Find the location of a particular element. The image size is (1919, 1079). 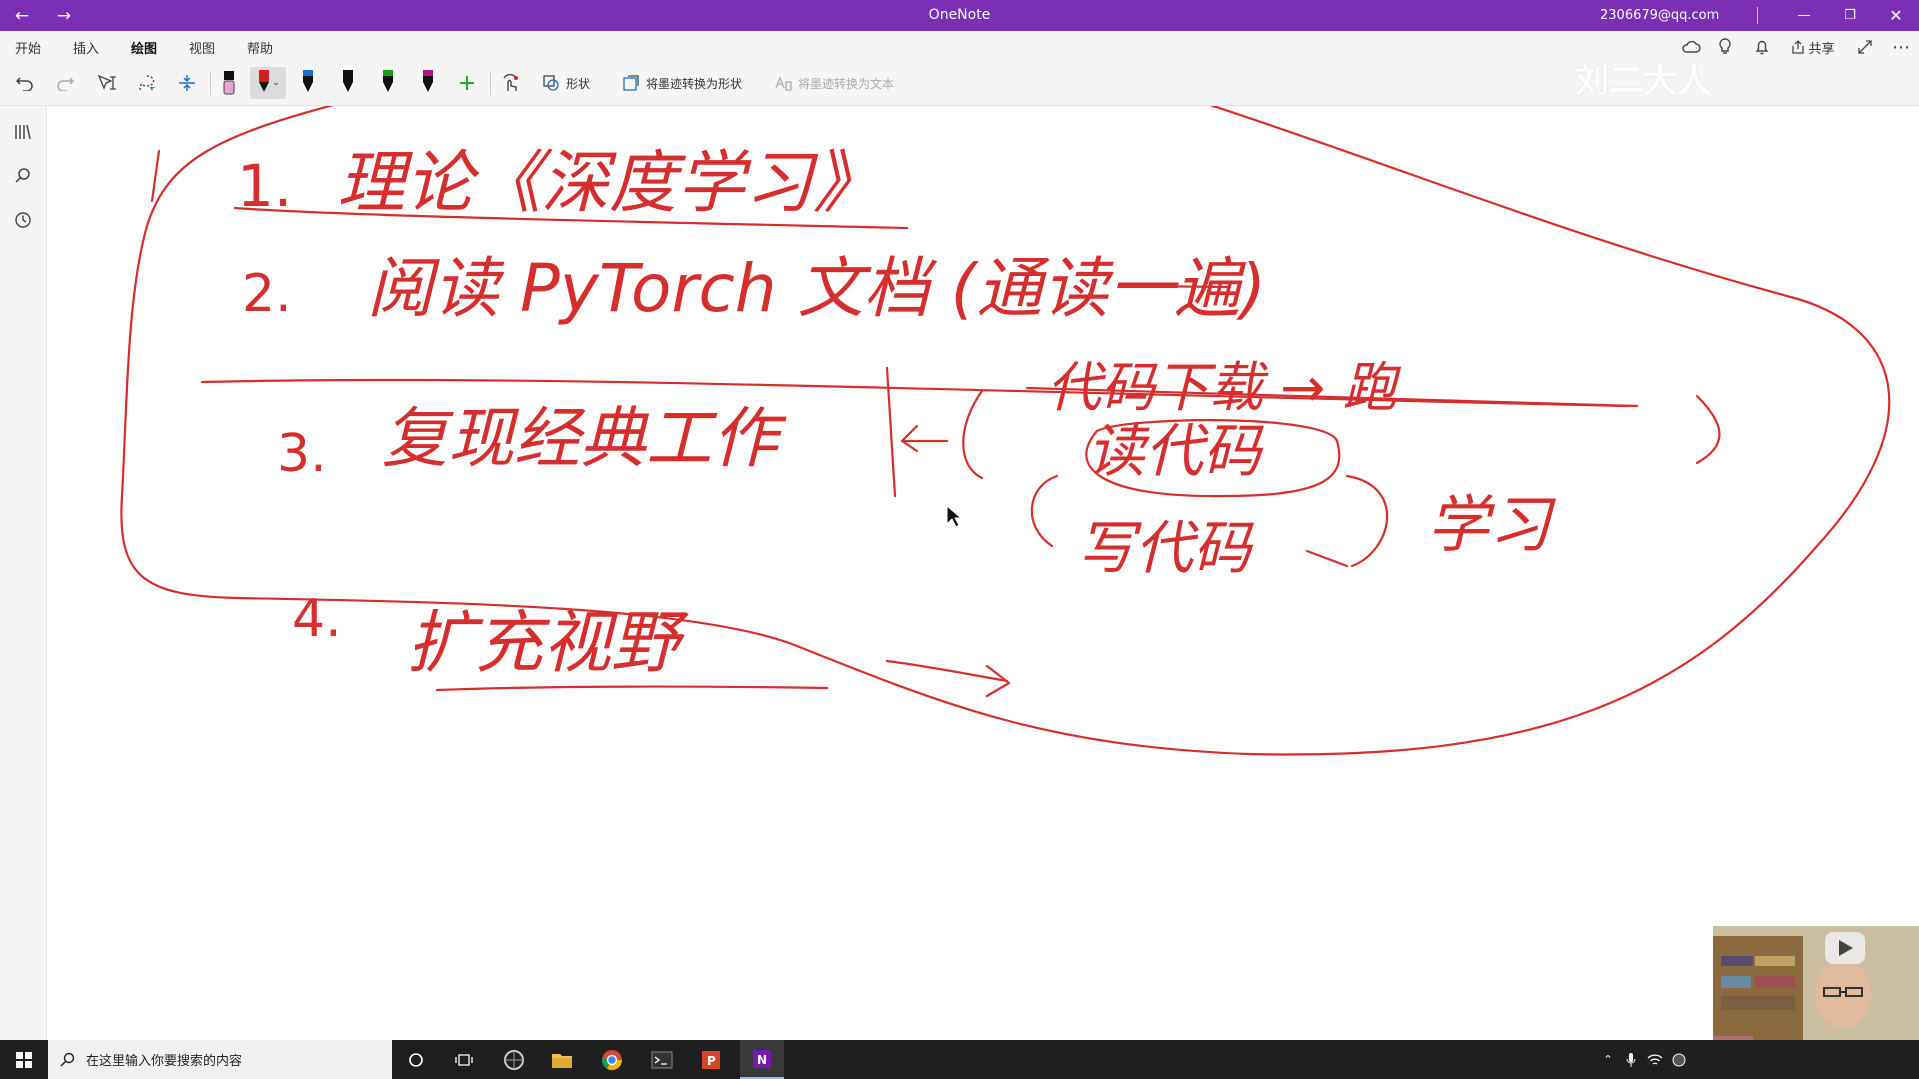

svg-text: P is located at coordinates (711, 1061).